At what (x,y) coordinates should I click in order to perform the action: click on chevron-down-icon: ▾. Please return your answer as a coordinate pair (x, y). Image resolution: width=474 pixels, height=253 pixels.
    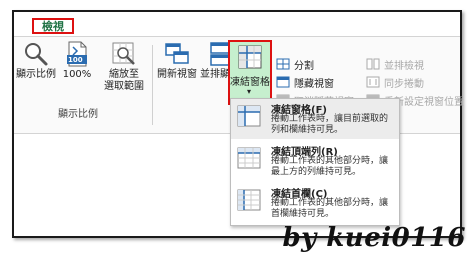
    Looking at the image, I should click on (249, 91).